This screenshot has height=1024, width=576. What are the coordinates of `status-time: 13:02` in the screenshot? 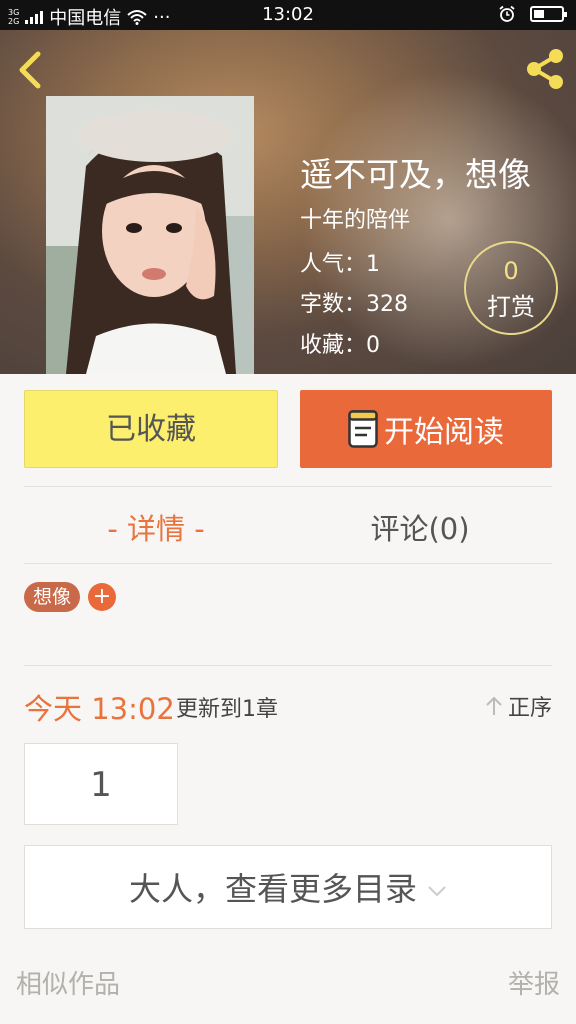 It's located at (288, 14).